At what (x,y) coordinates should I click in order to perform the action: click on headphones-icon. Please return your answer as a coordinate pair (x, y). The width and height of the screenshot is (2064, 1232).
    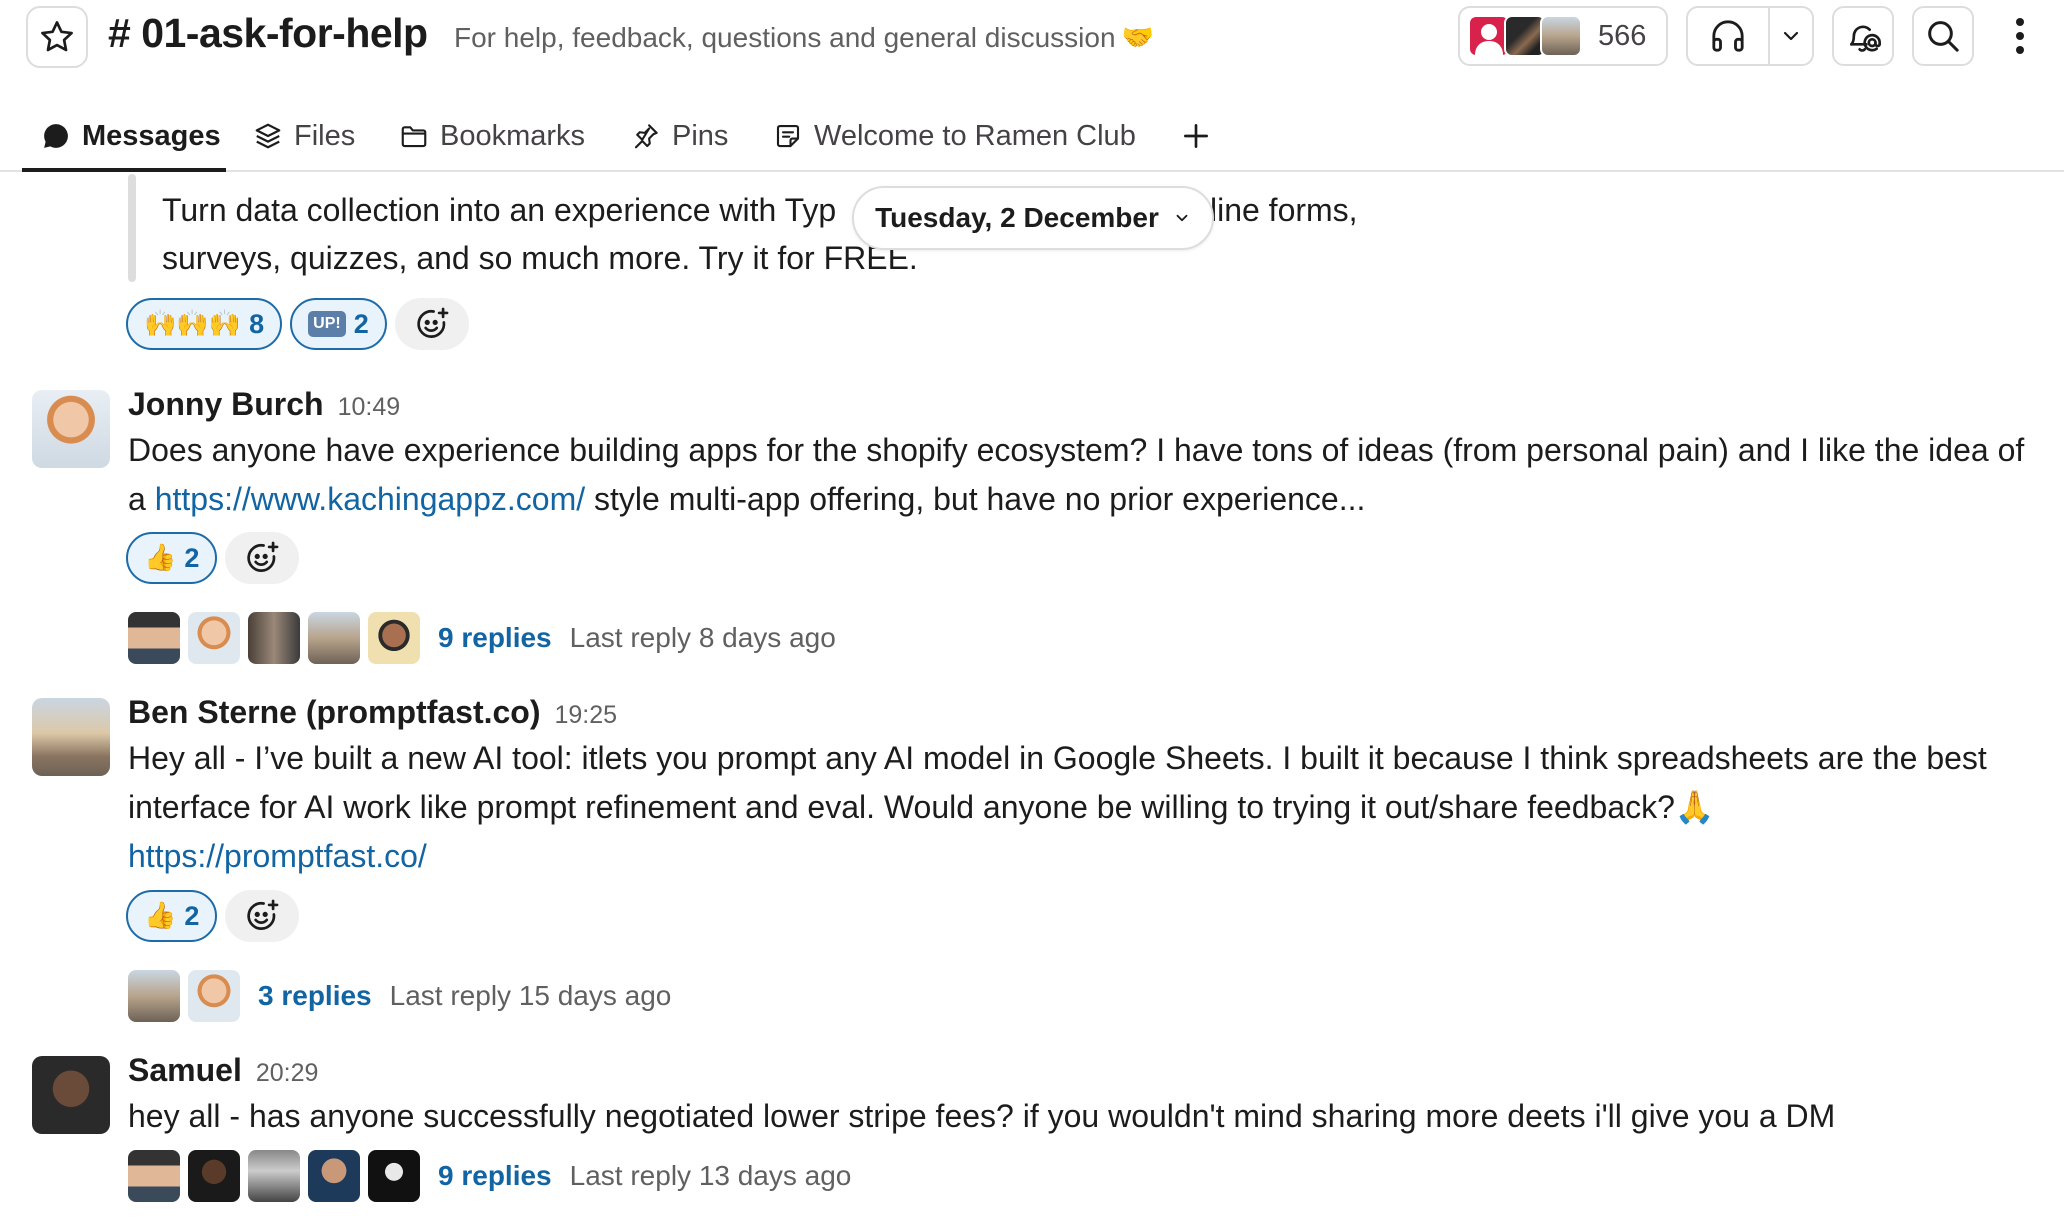
    Looking at the image, I should click on (1728, 36).